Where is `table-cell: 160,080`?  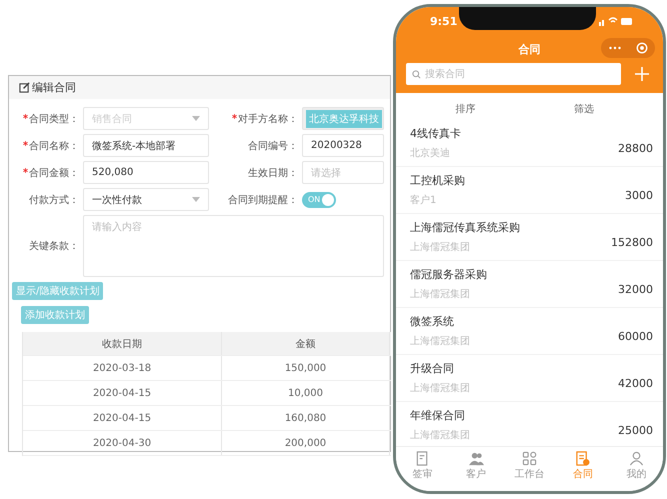 table-cell: 160,080 is located at coordinates (306, 418).